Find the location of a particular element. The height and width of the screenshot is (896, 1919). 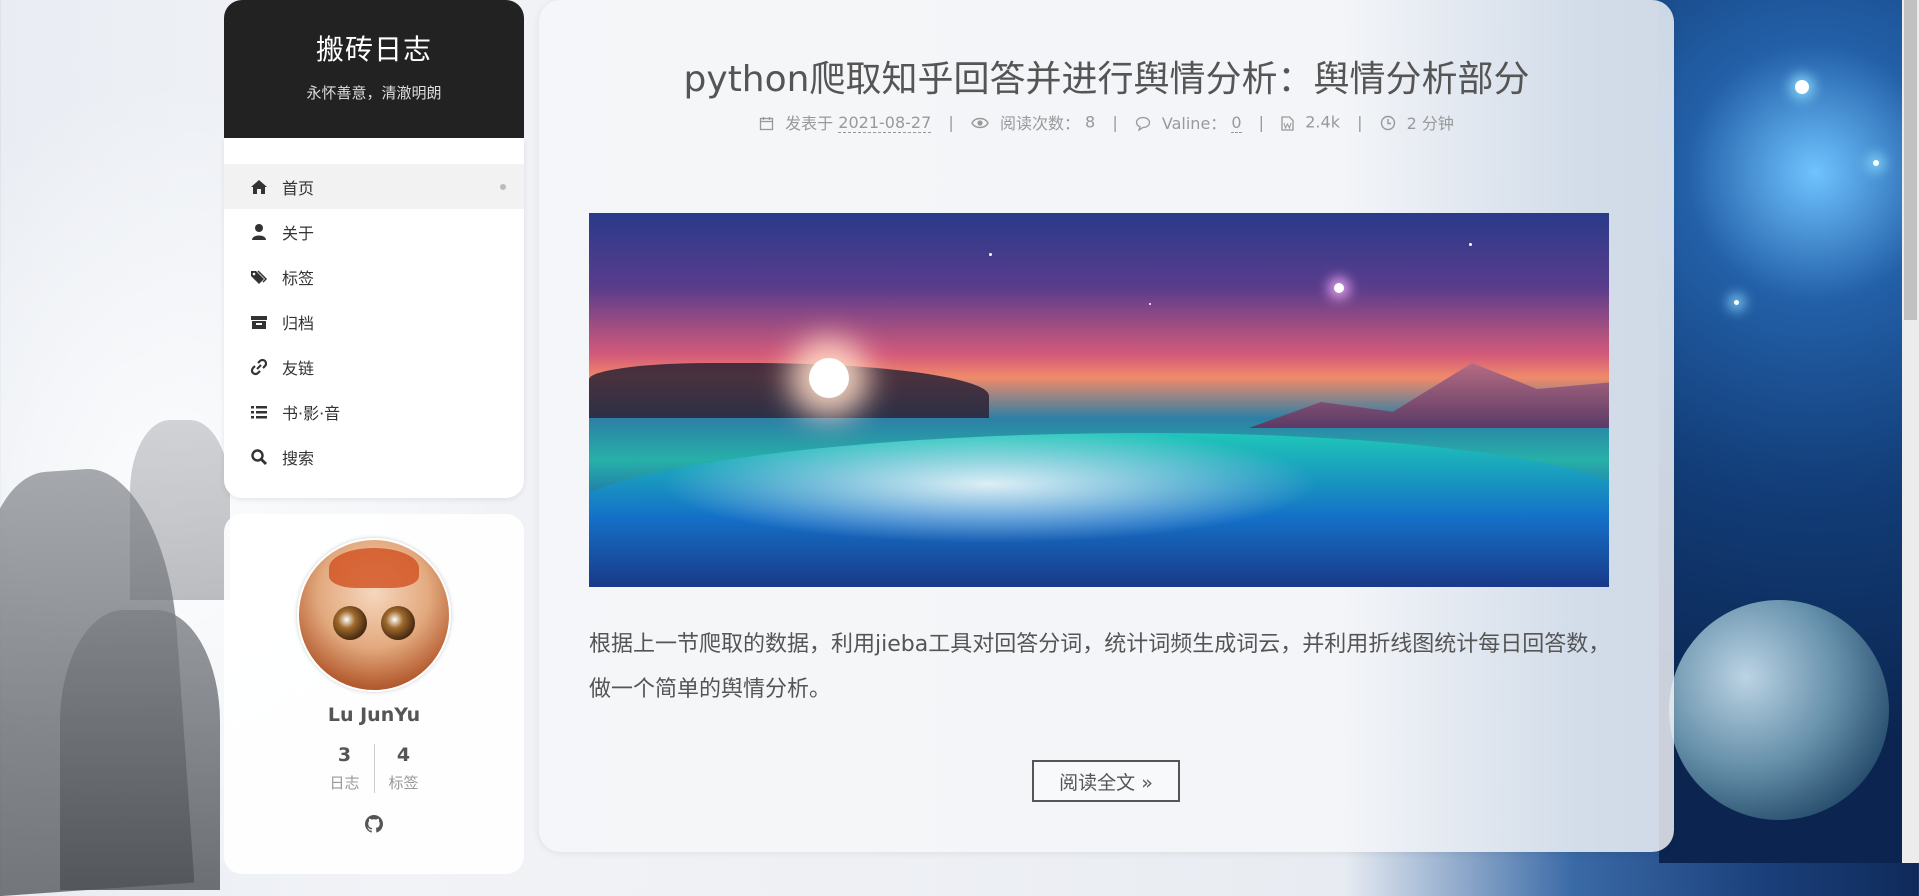

menu-item-archive: 归档 is located at coordinates (374, 321).